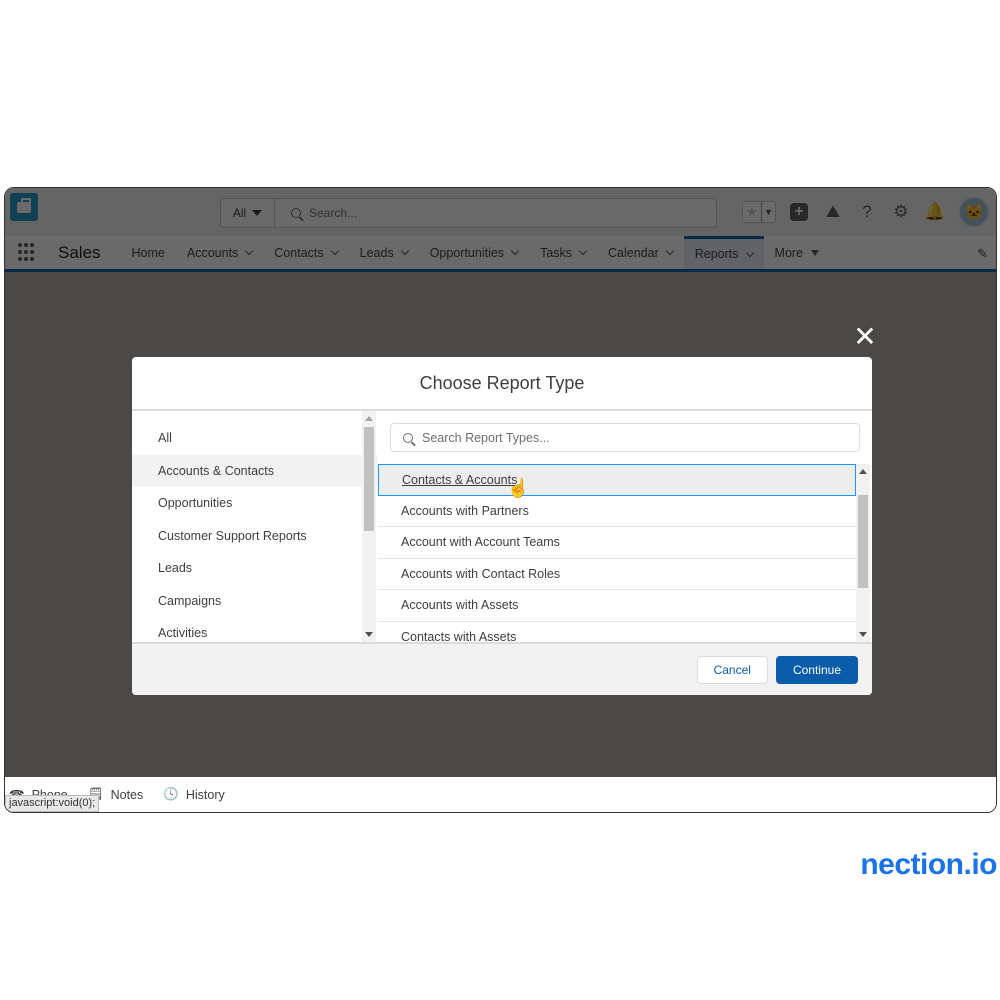 The height and width of the screenshot is (1000, 1000). I want to click on cancel-button: Cancel, so click(732, 669).